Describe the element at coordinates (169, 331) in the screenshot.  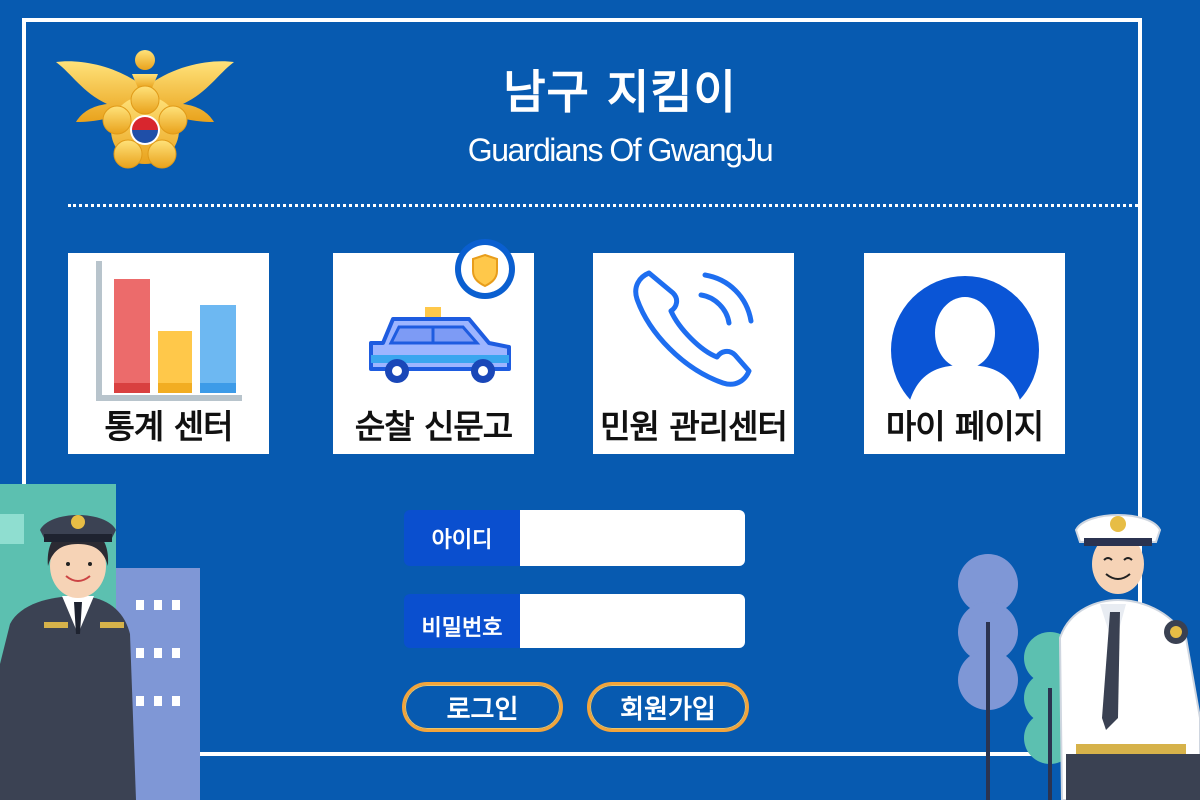
I see `bar-chart-icon` at that location.